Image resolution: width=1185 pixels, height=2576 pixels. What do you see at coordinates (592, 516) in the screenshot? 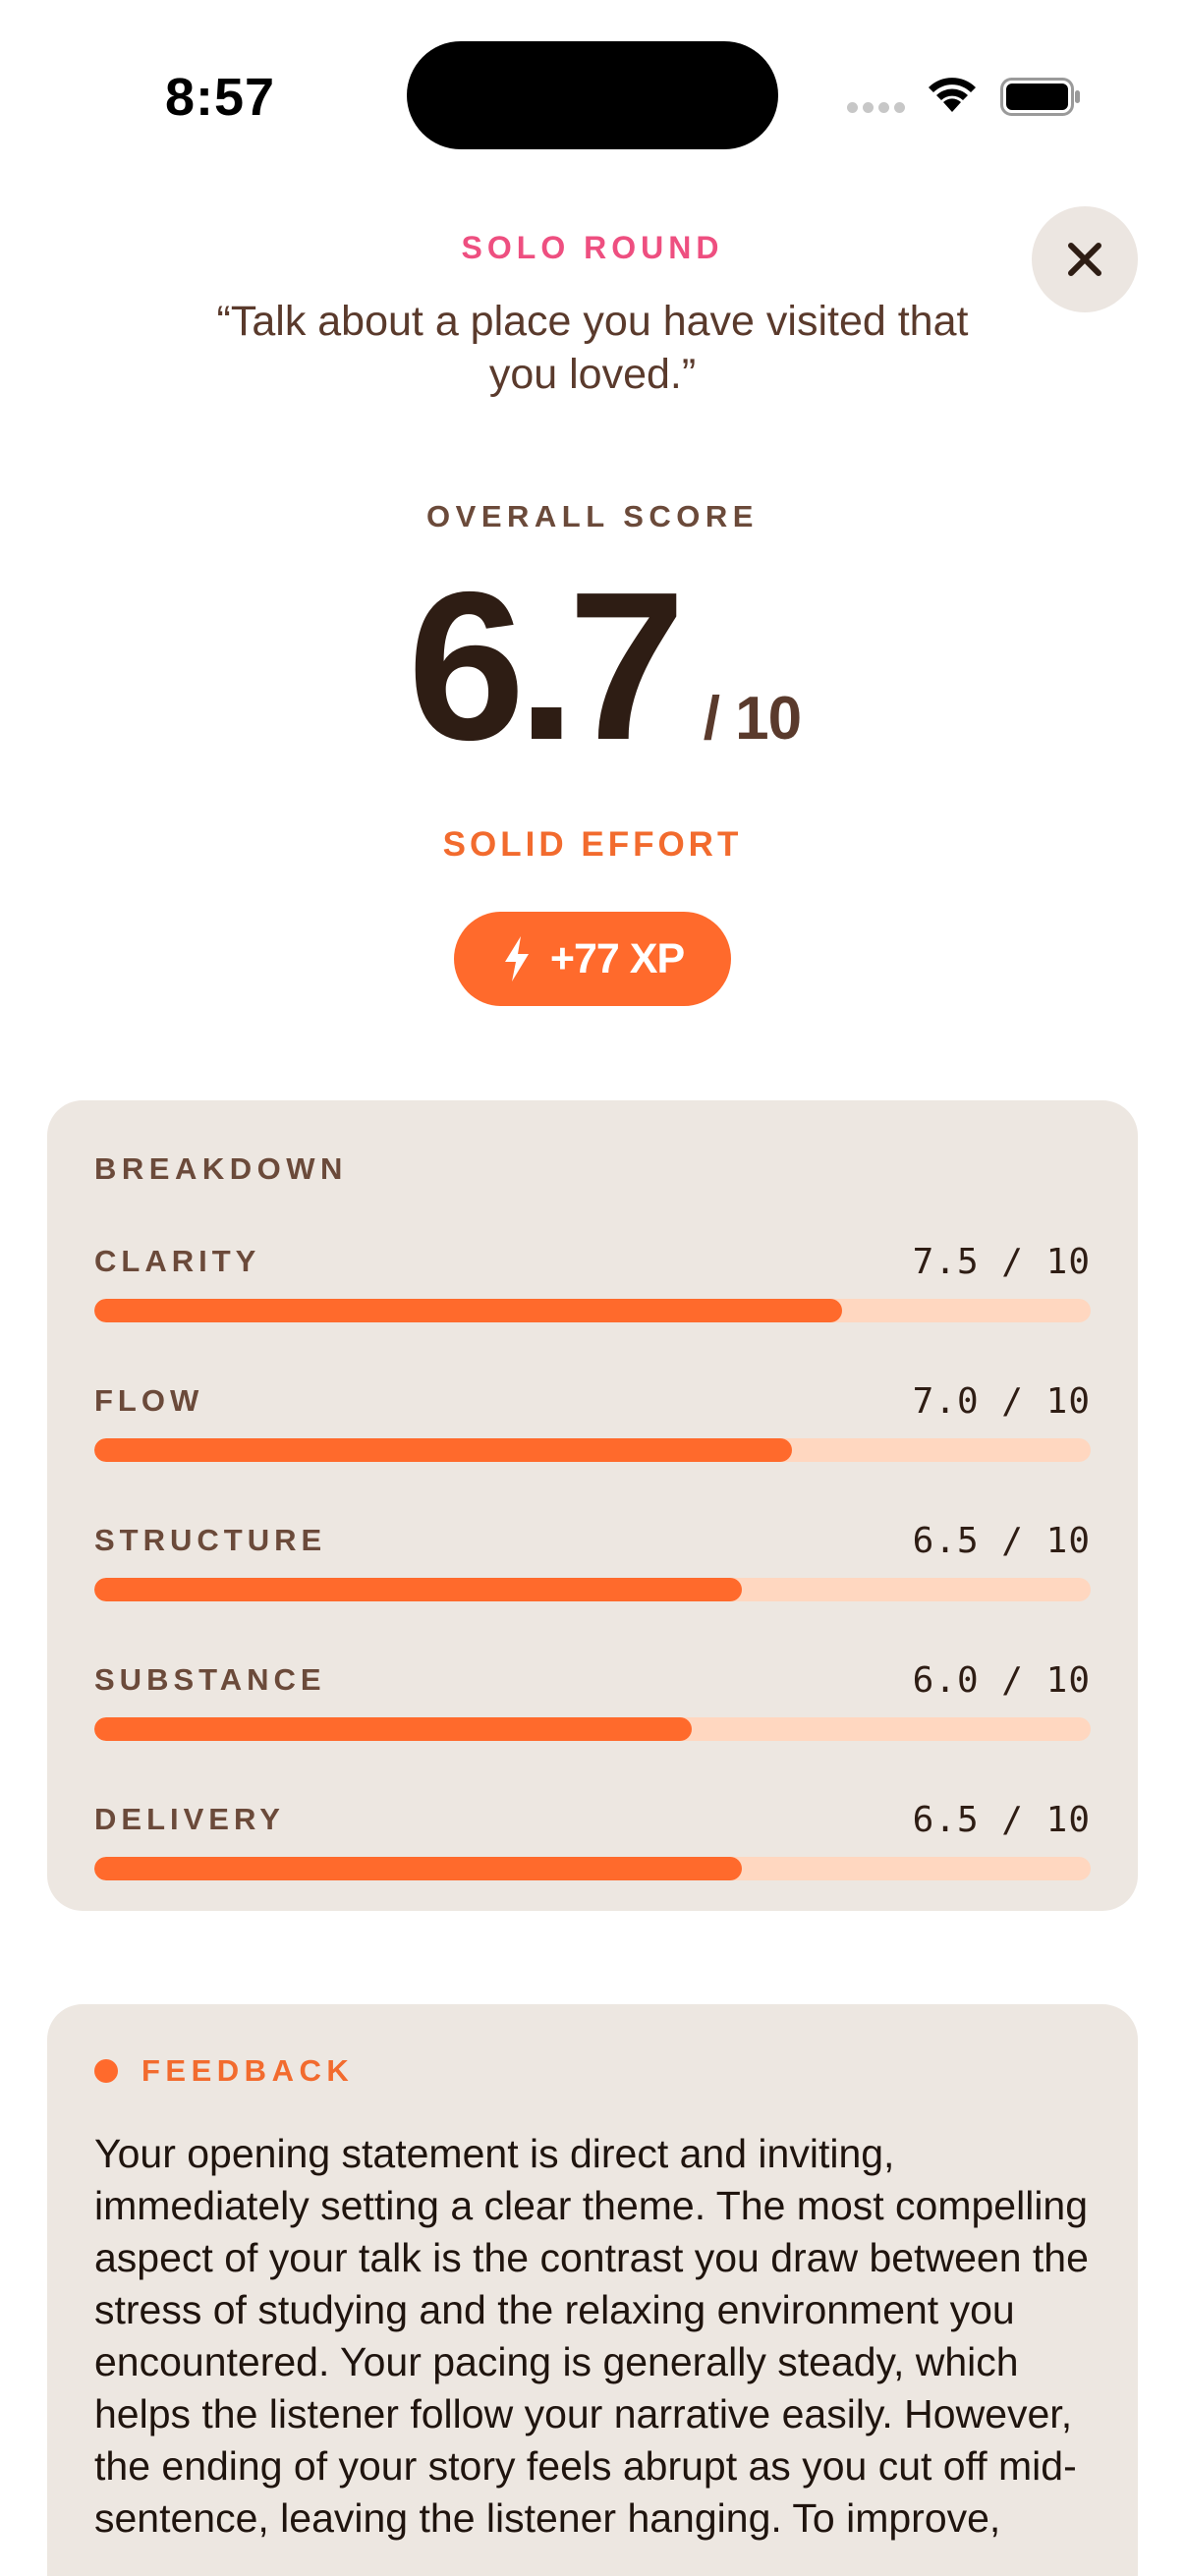
I see `overall-score-label: OVERALL SCORE` at bounding box center [592, 516].